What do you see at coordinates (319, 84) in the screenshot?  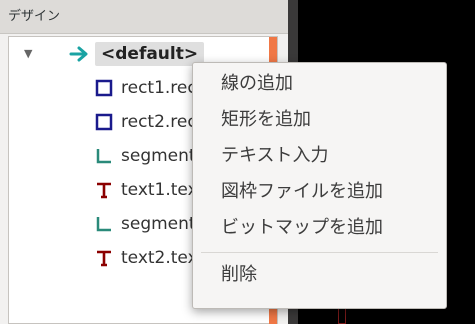 I see `menu-item-add-line: 線の追加` at bounding box center [319, 84].